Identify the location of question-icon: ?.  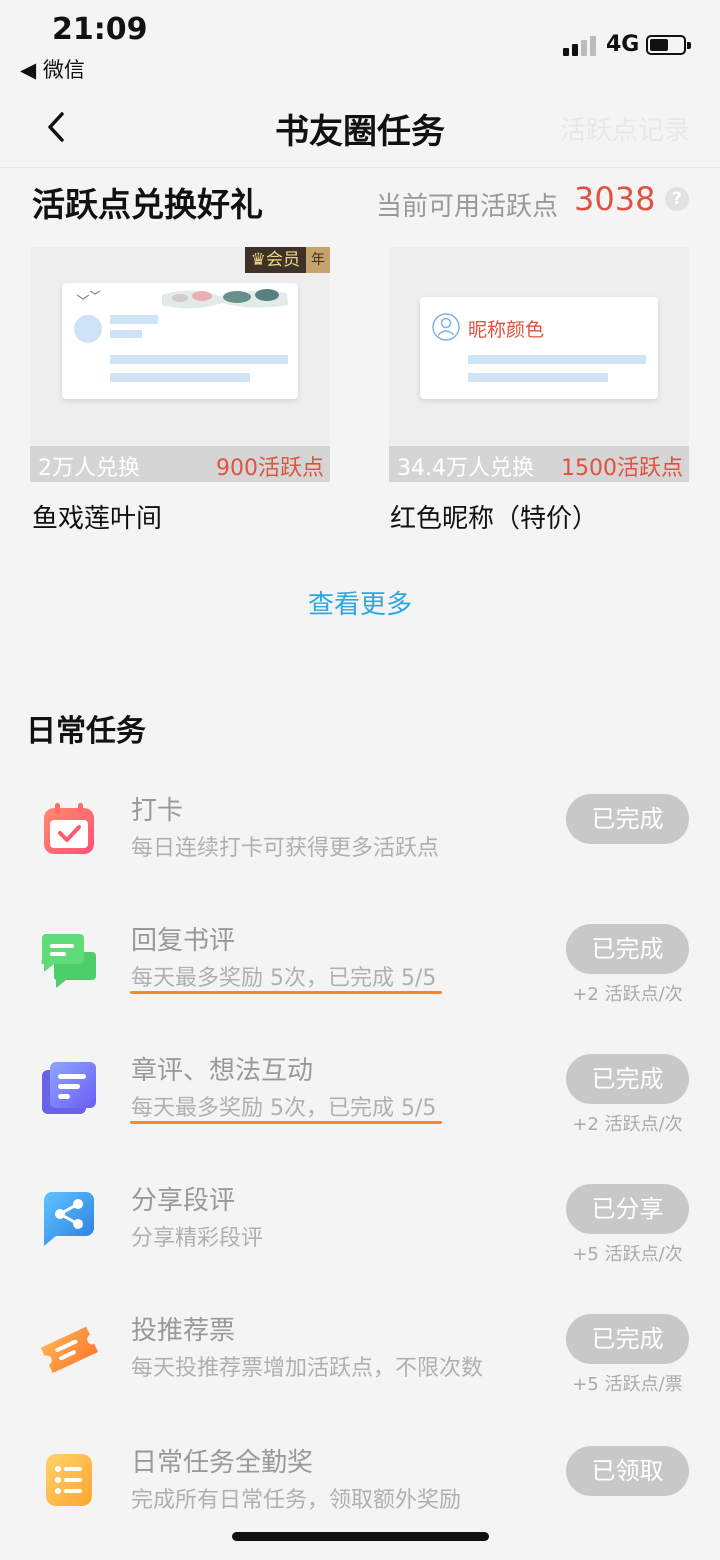
(677, 199).